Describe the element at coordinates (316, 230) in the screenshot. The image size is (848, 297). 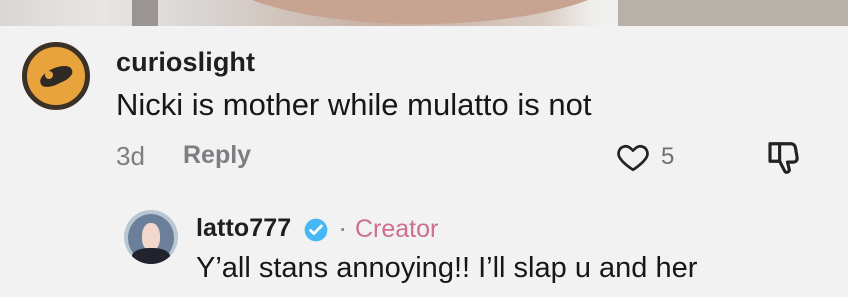
I see `verified-icon` at that location.